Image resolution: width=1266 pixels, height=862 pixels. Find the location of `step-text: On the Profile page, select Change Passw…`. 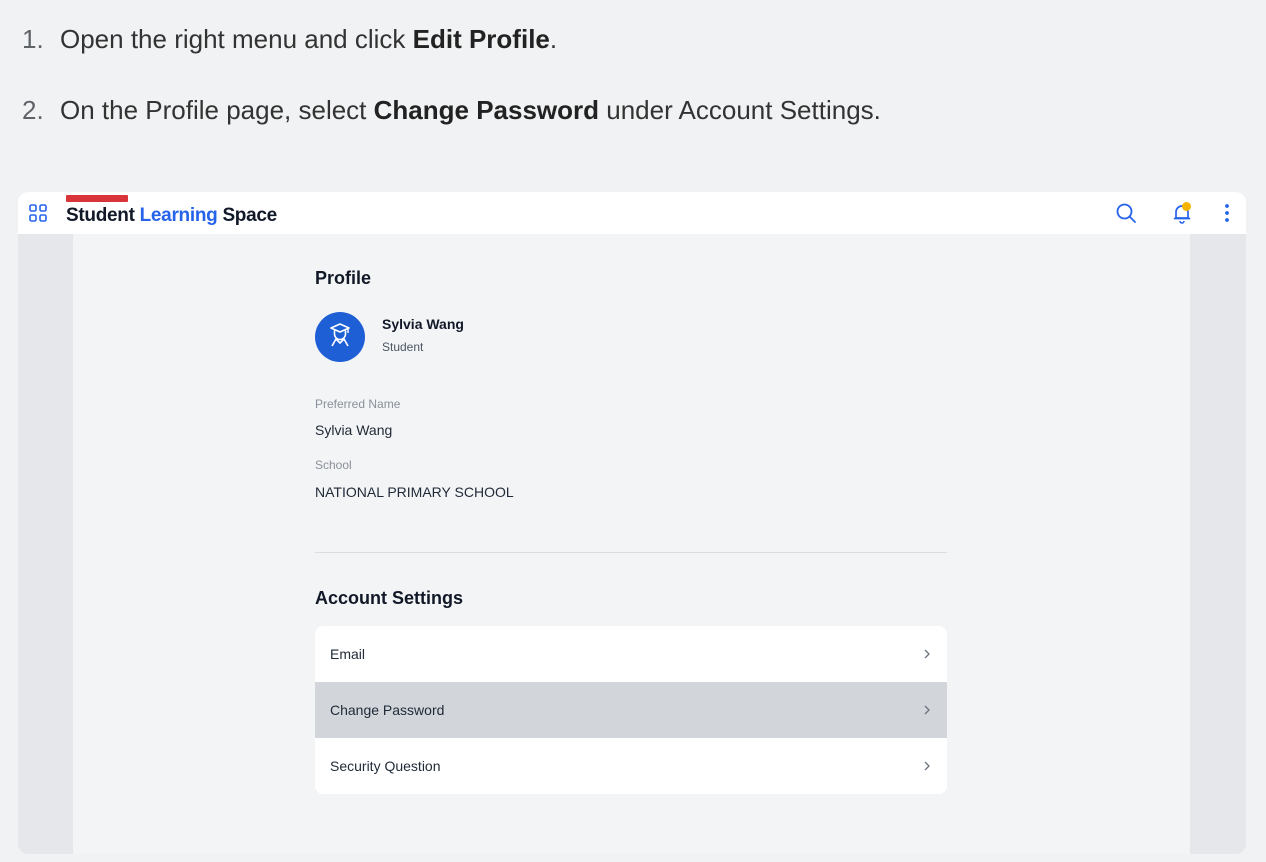

step-text: On the Profile page, select Change Passw… is located at coordinates (470, 110).